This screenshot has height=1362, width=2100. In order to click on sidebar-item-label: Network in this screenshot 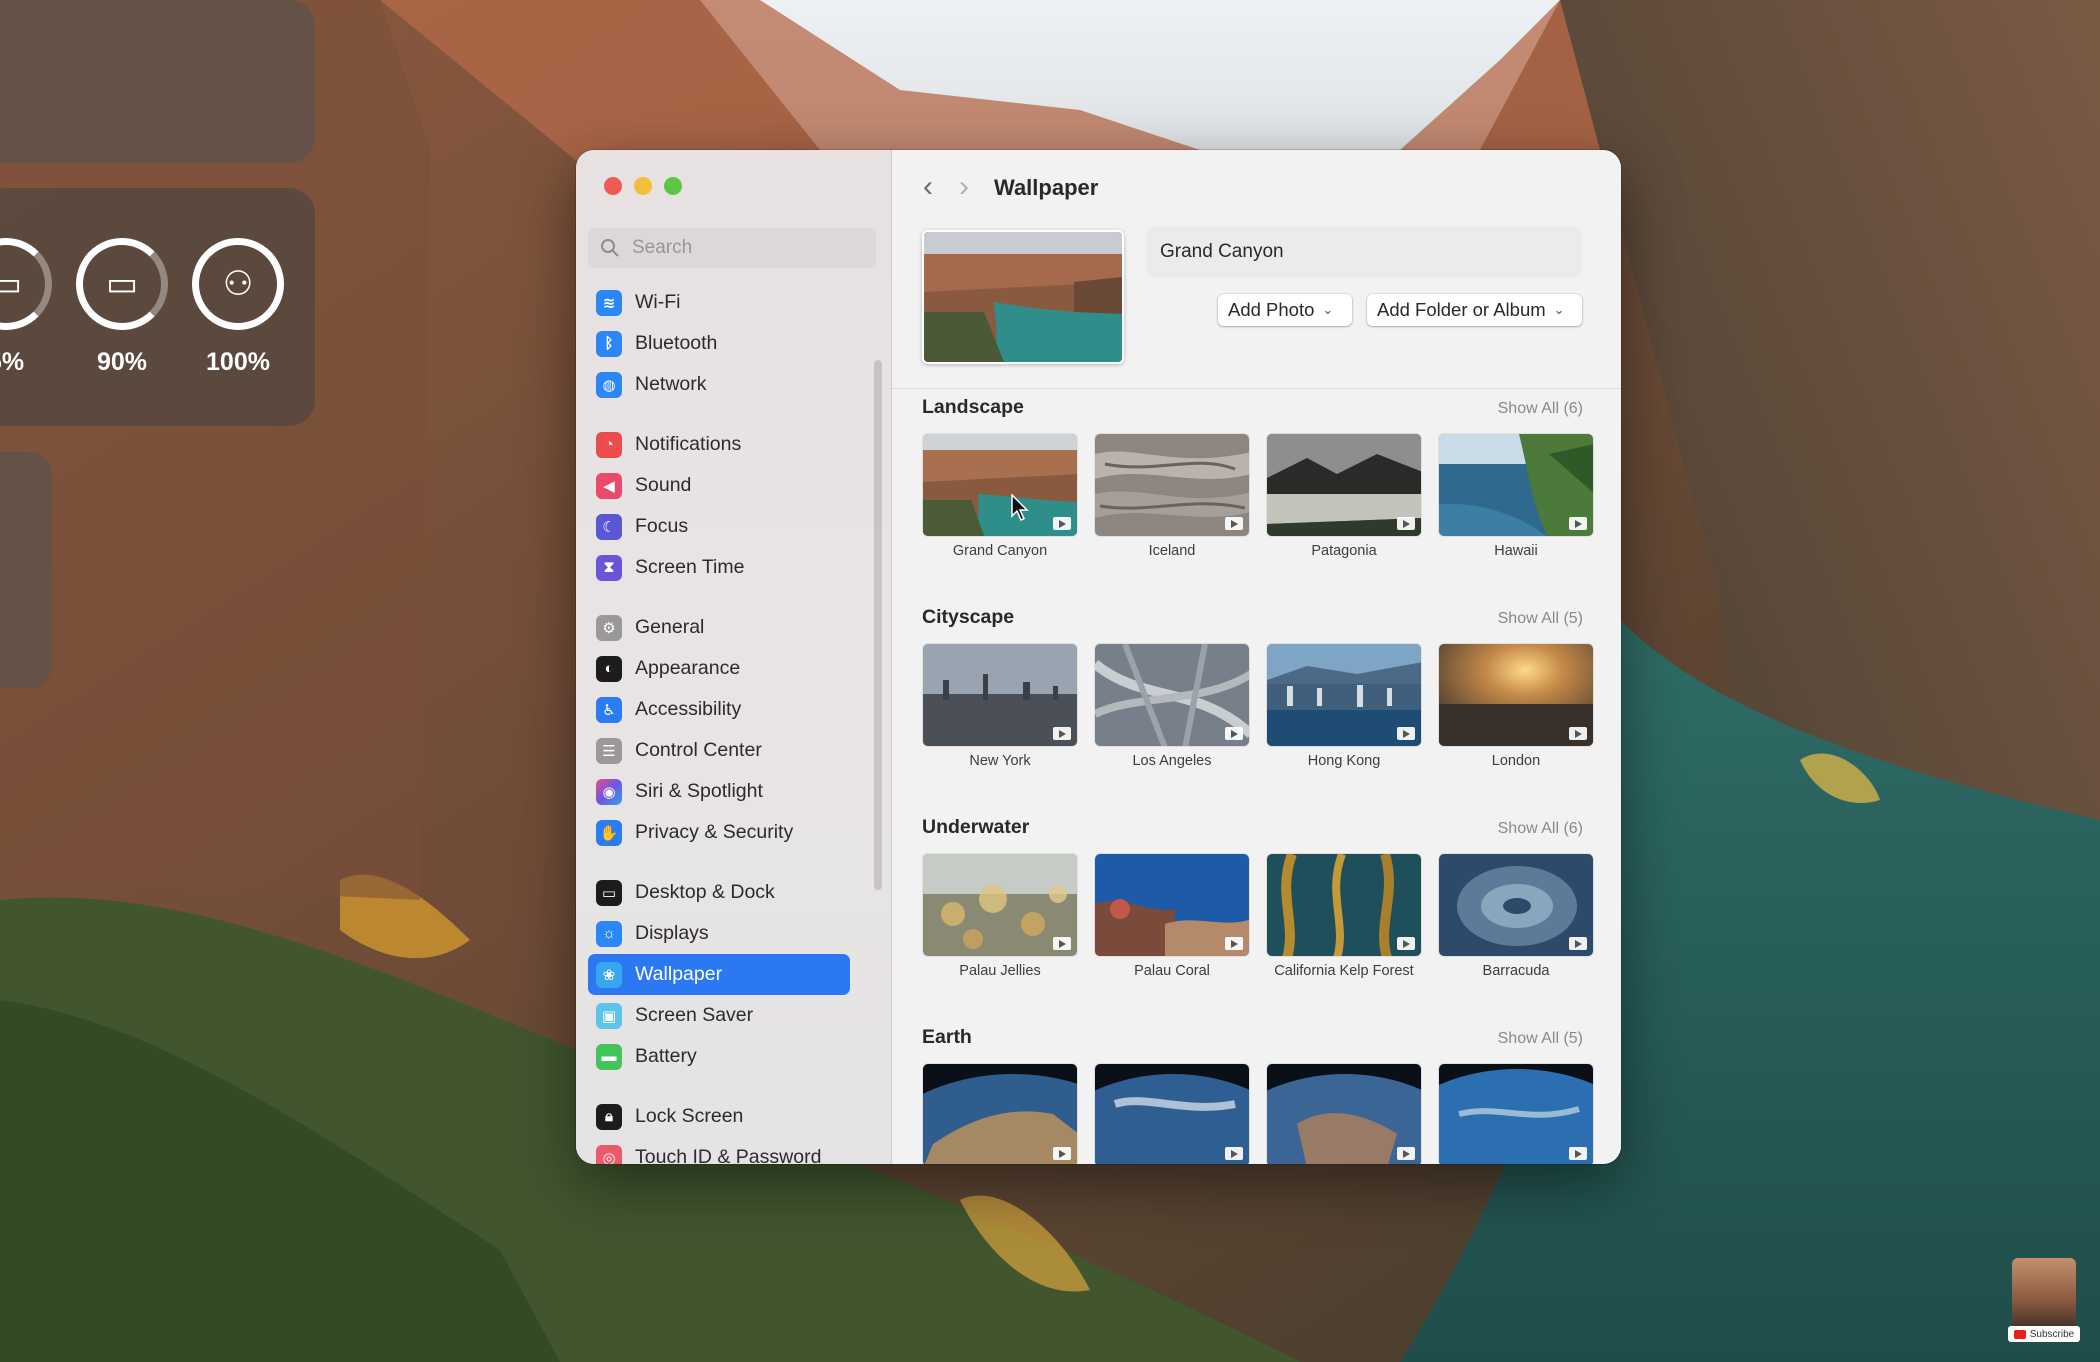, I will do `click(671, 384)`.